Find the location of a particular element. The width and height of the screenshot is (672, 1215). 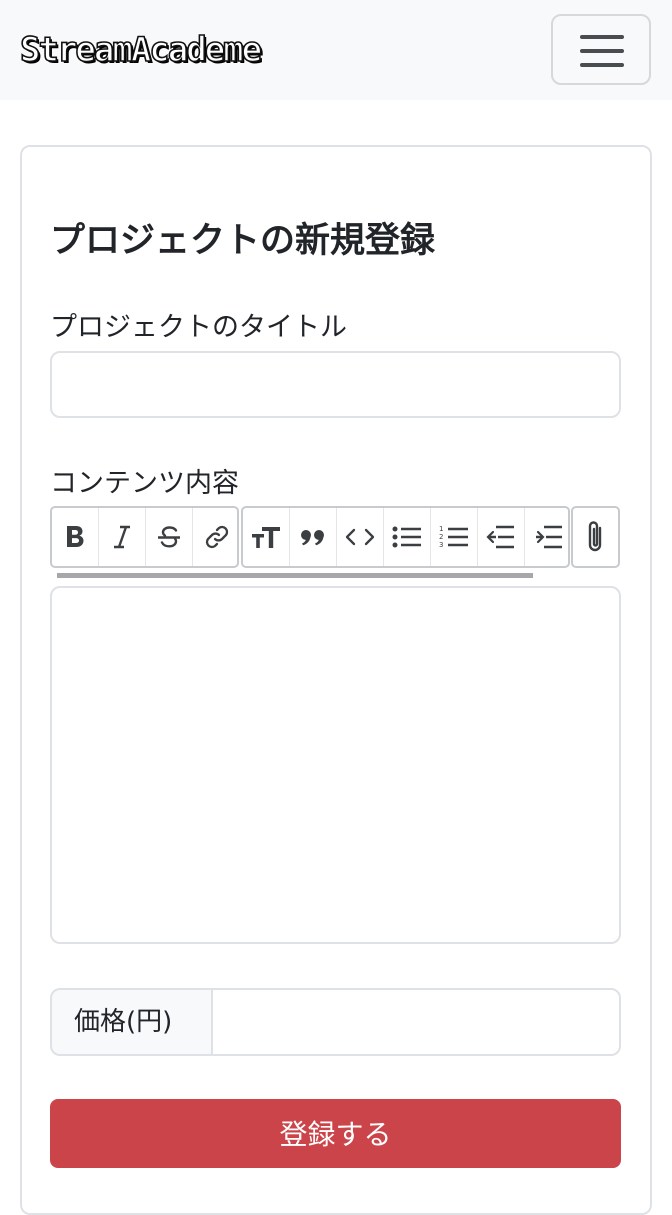

numbered-list-icon: 1 2 3 is located at coordinates (454, 537).